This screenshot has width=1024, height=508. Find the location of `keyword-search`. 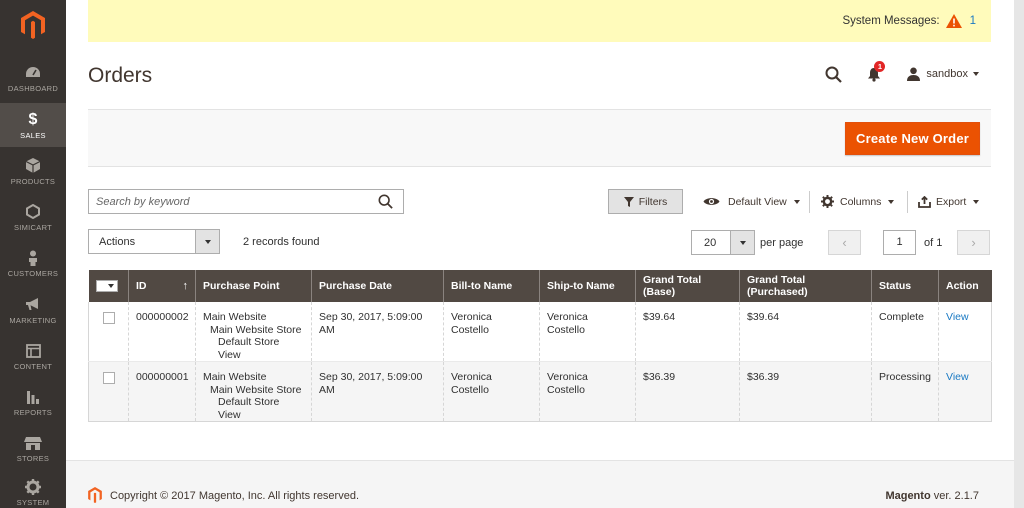

keyword-search is located at coordinates (246, 201).